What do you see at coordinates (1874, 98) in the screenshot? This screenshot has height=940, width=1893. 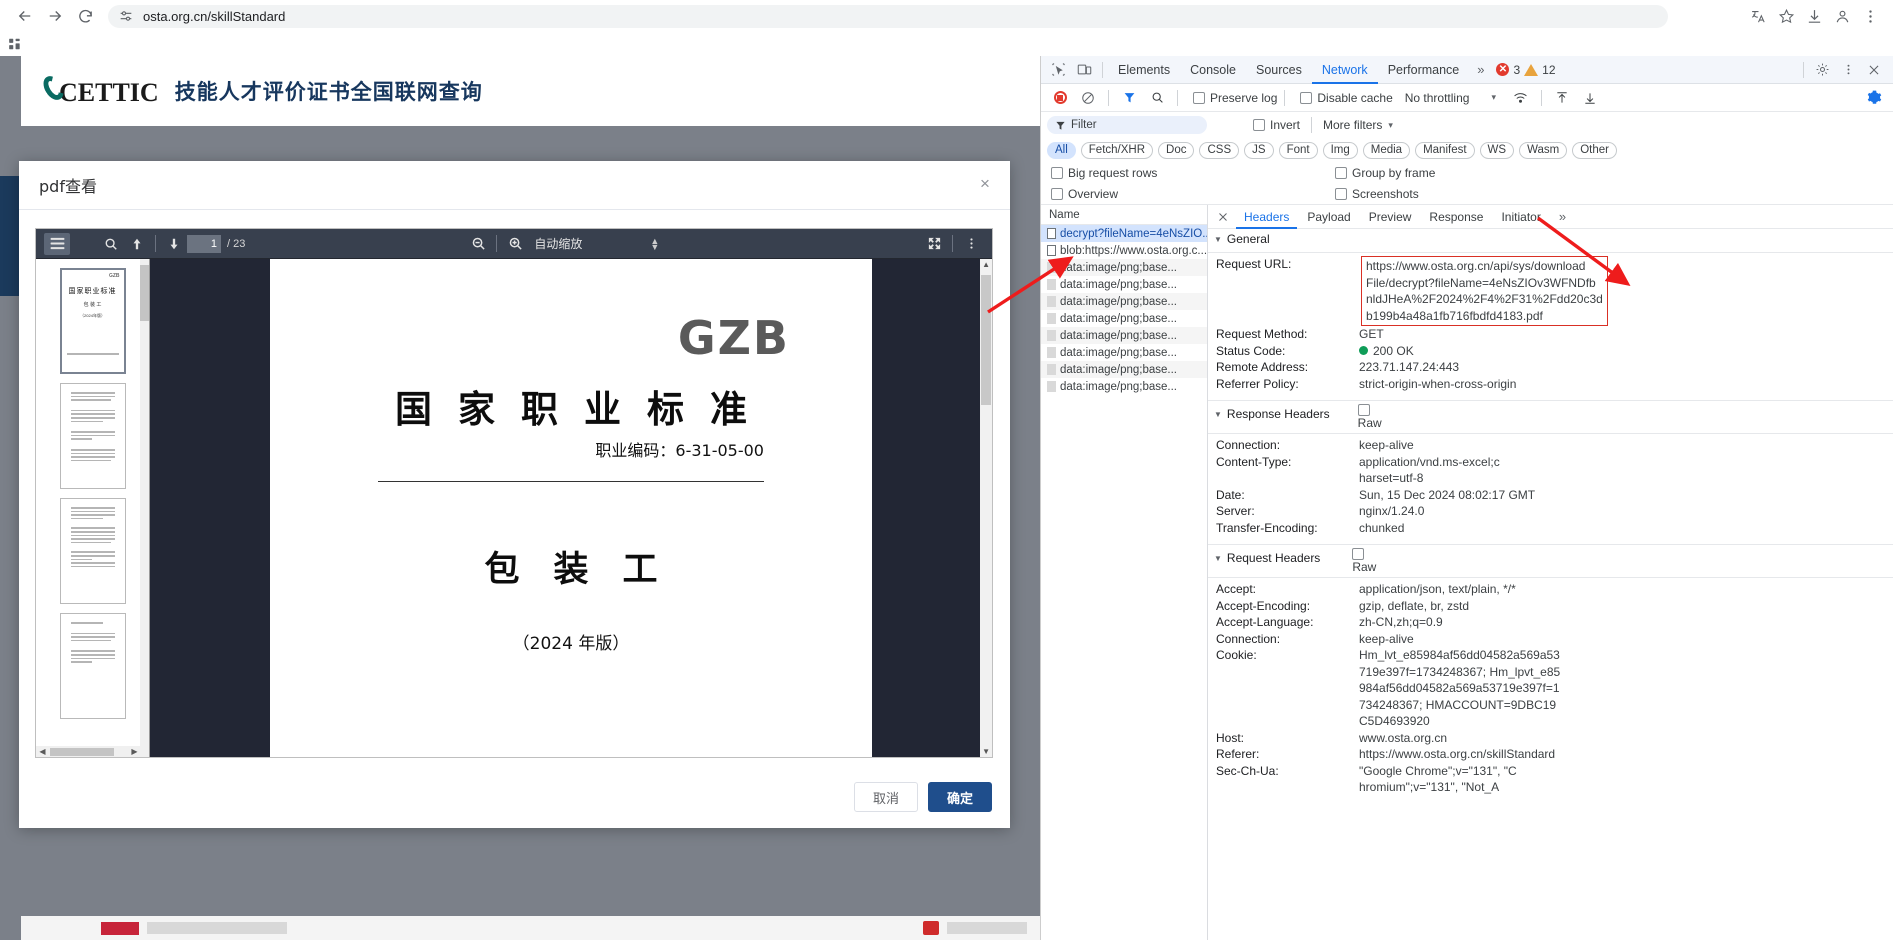 I see `network-settings-gear-icon` at bounding box center [1874, 98].